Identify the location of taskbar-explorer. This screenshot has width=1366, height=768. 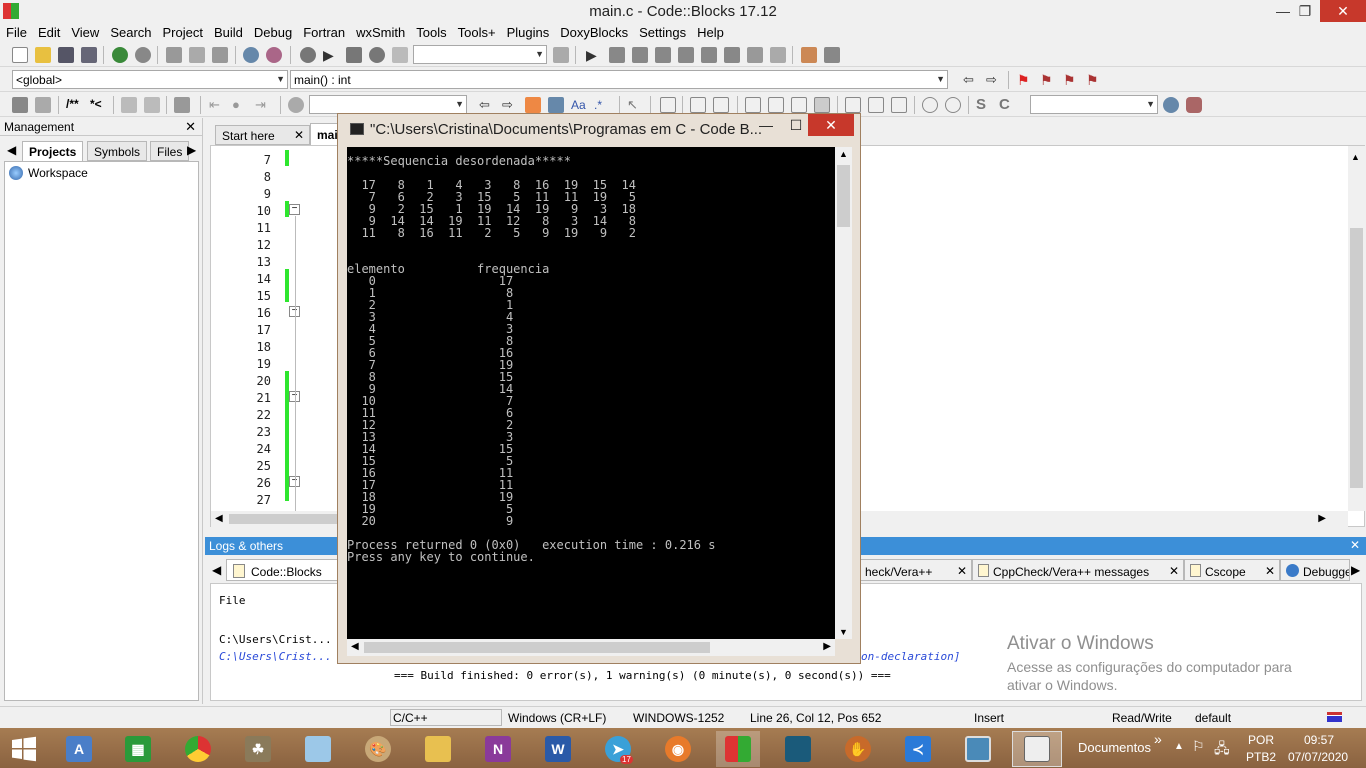
(438, 749).